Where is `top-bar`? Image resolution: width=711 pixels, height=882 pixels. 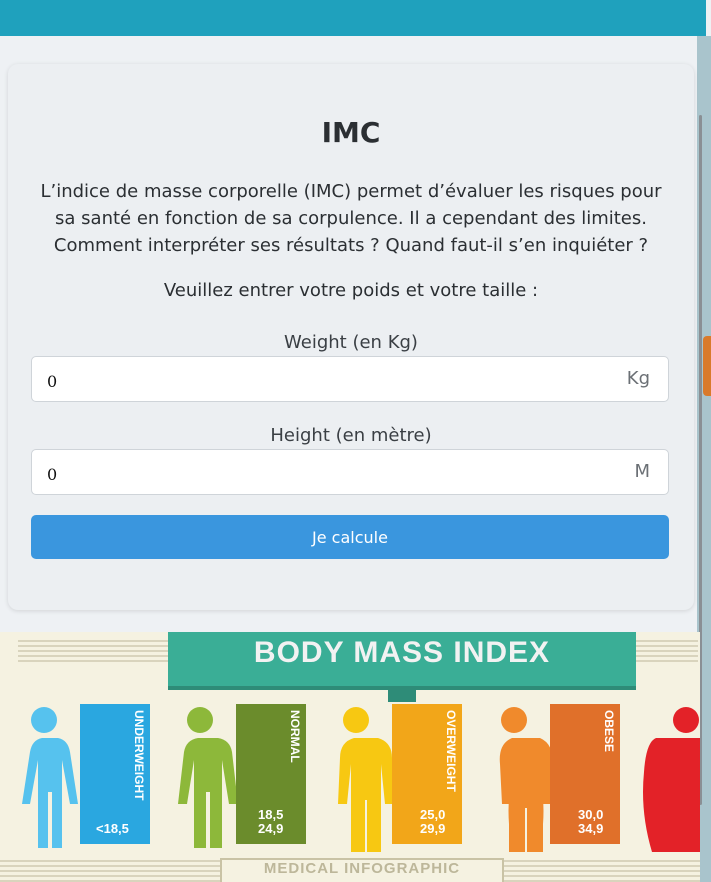 top-bar is located at coordinates (353, 18).